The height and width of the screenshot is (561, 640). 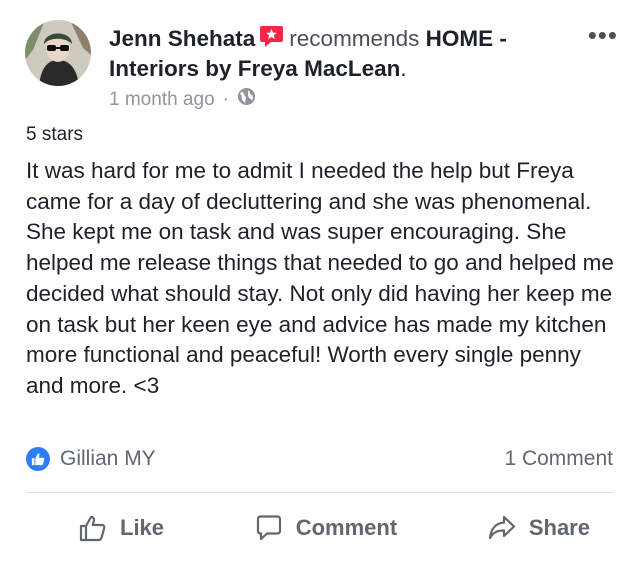 I want to click on thumbs-up-icon, so click(x=92, y=528).